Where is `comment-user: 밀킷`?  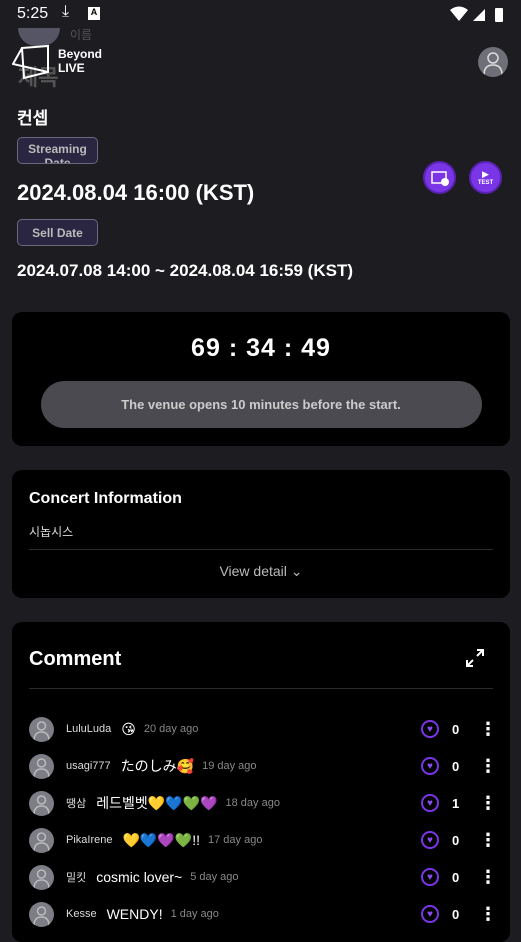
comment-user: 밀킷 is located at coordinates (76, 877).